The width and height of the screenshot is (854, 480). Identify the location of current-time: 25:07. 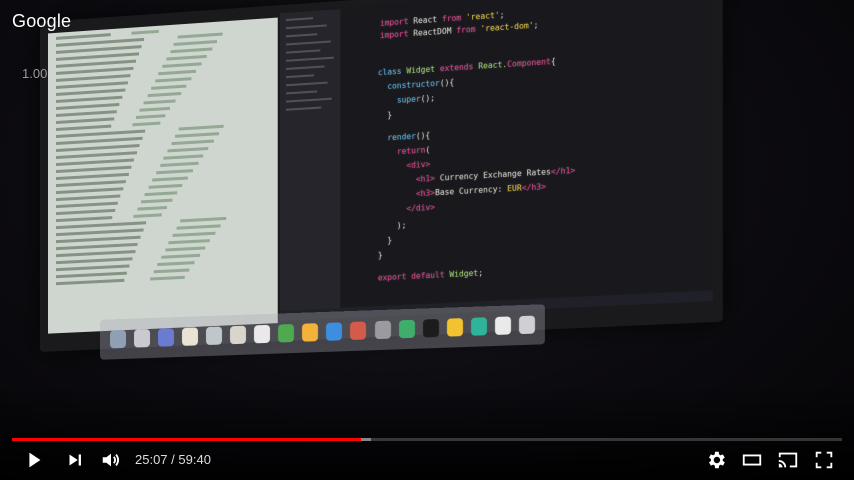
(151, 459).